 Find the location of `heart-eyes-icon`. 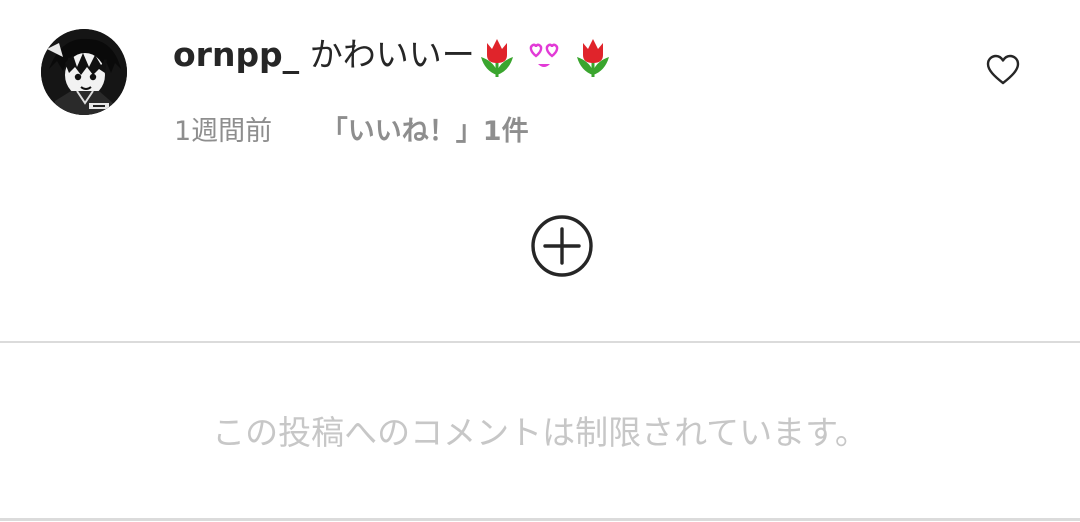

heart-eyes-icon is located at coordinates (544, 57).